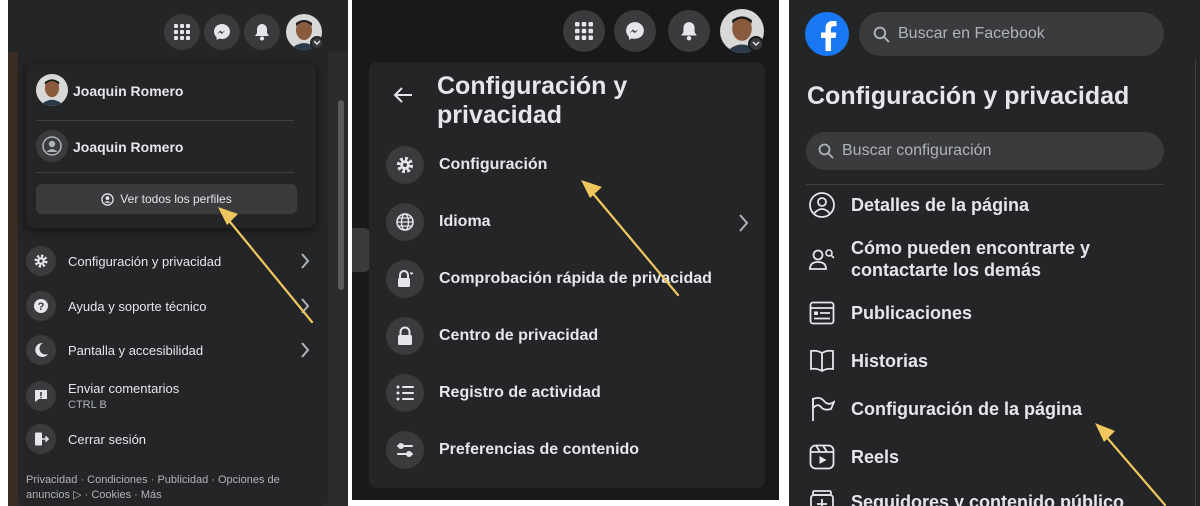  What do you see at coordinates (41, 396) in the screenshot?
I see `feedback-icon` at bounding box center [41, 396].